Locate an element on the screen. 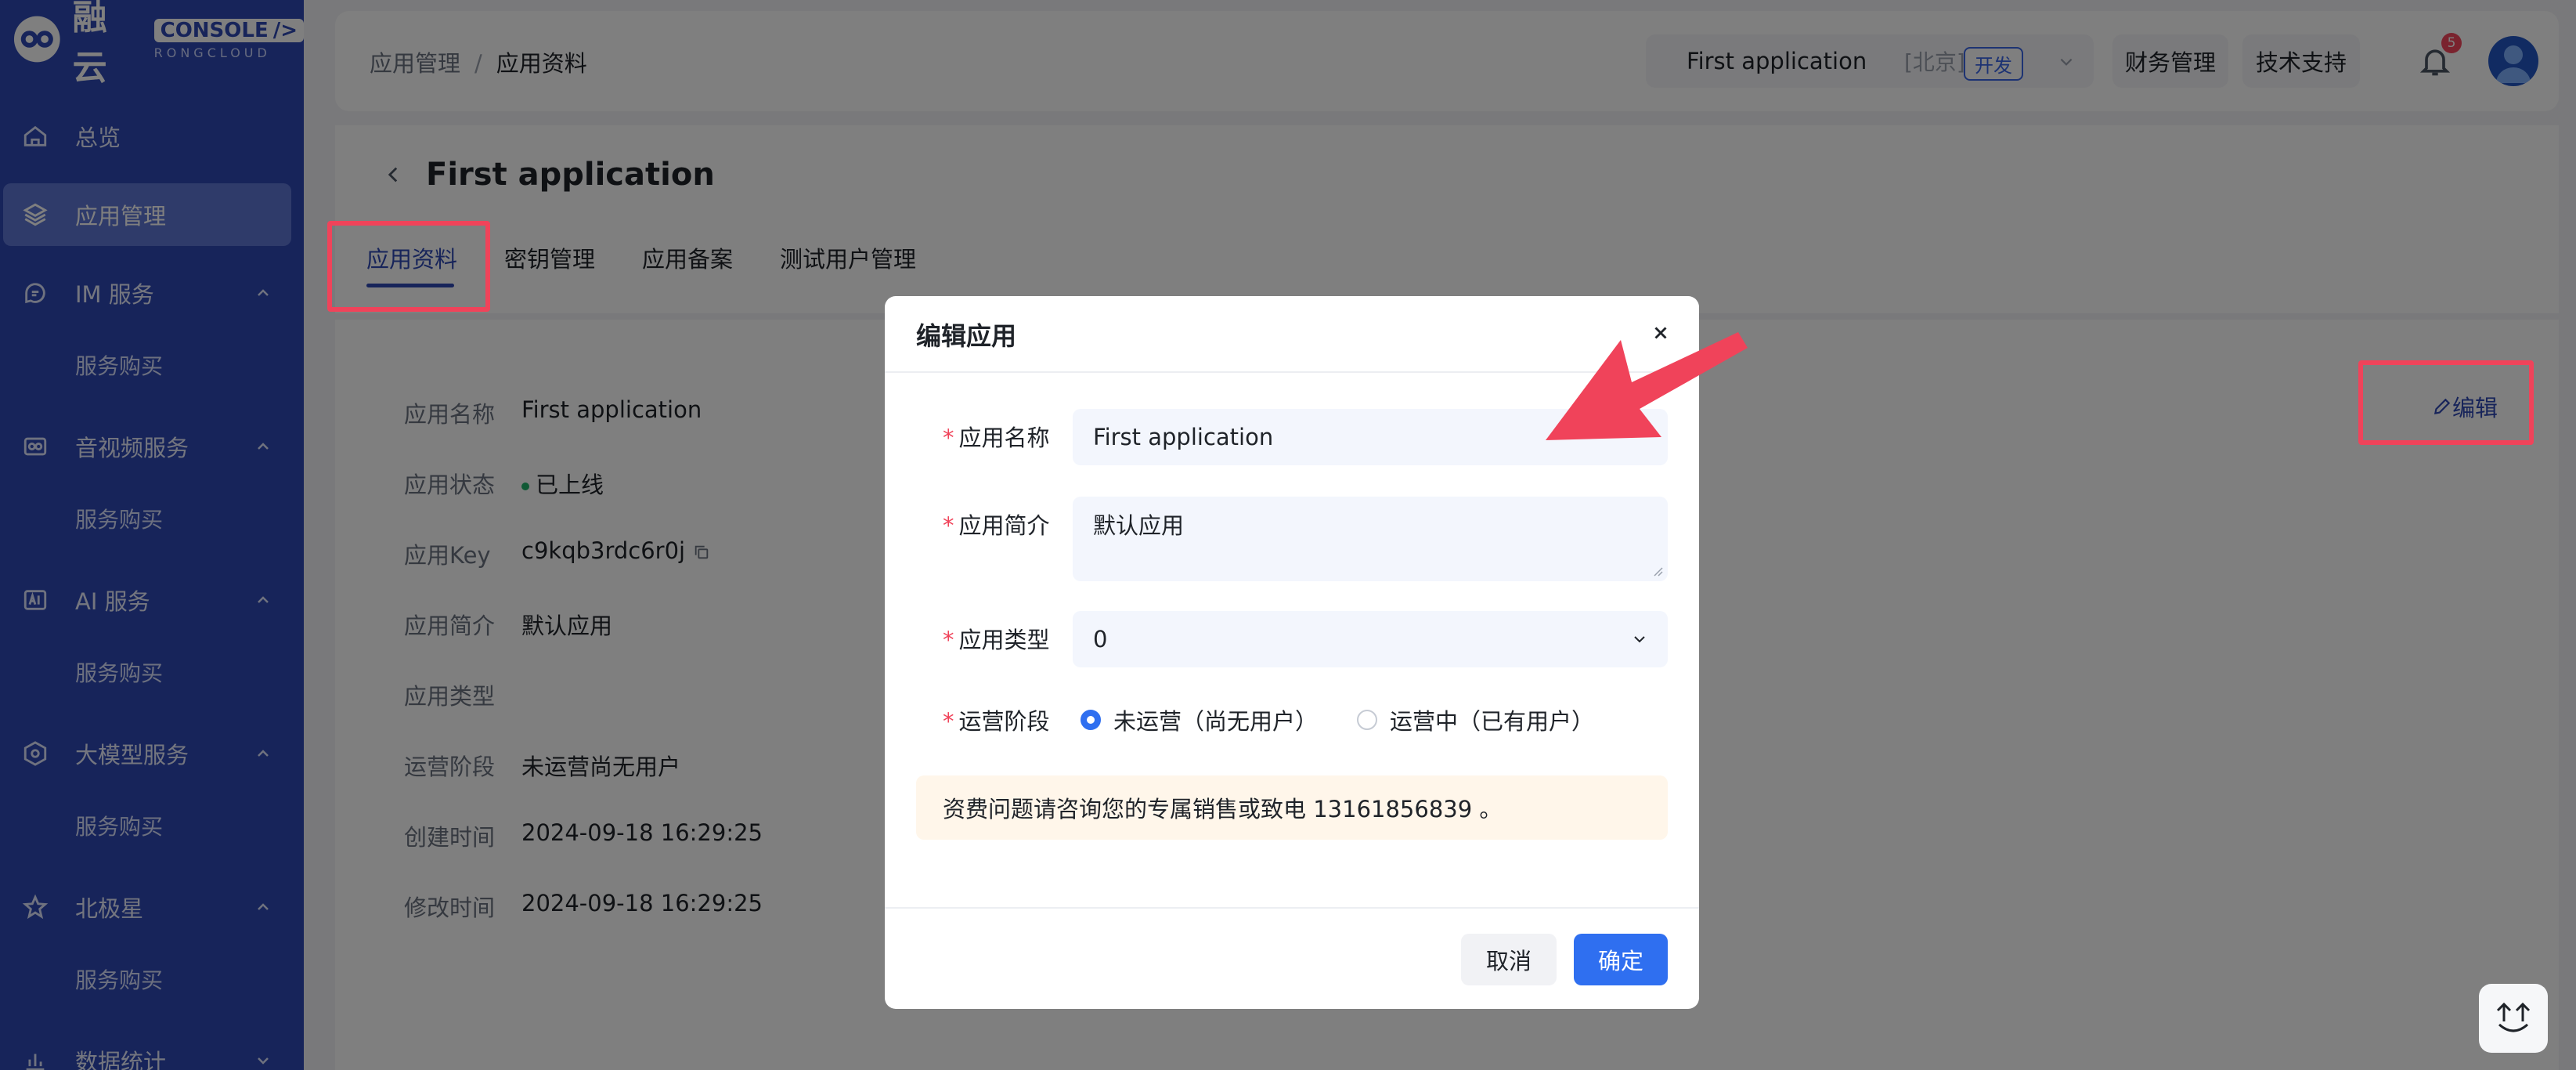 This screenshot has height=1070, width=2576. app-type-label: * 应用类型 is located at coordinates (996, 638).